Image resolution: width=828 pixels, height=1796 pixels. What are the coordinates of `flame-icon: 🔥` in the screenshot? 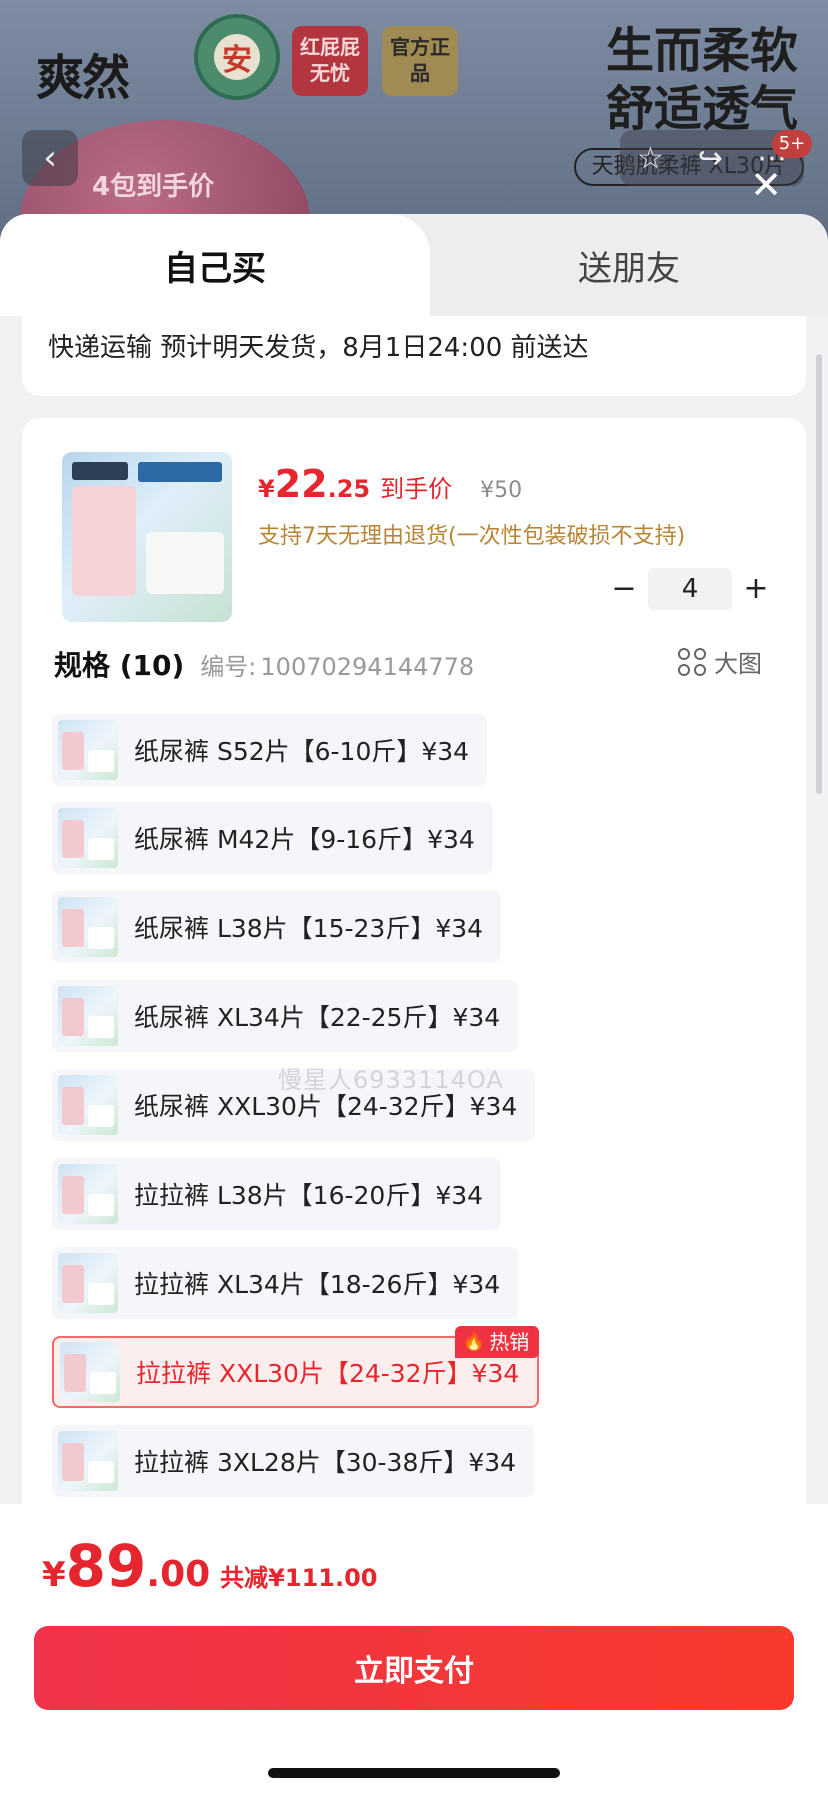 It's located at (474, 1341).